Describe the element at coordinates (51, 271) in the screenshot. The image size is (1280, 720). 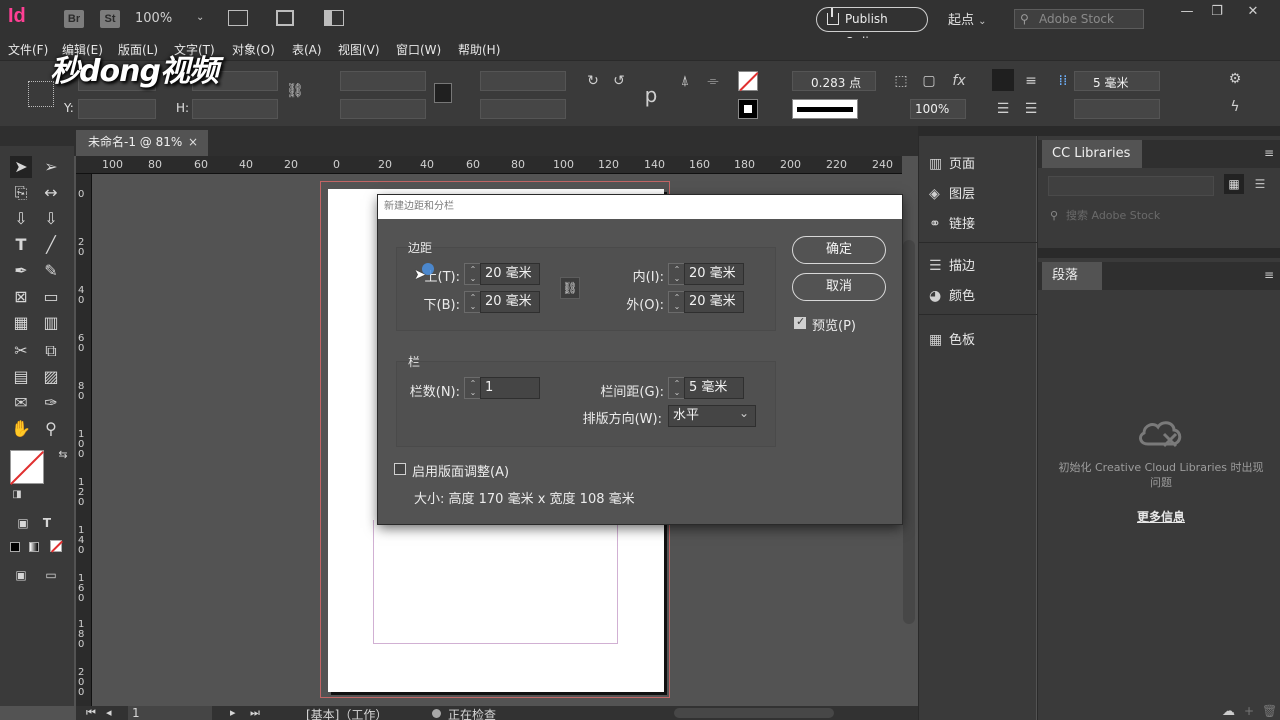
I see `pencil-tool-icon: ✎` at that location.